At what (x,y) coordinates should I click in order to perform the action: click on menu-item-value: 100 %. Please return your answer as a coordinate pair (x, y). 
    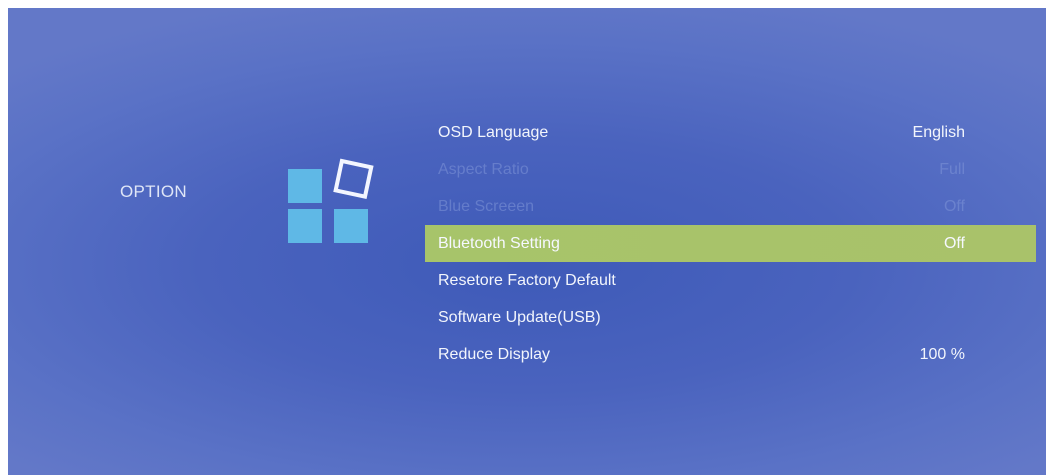
    Looking at the image, I should click on (942, 354).